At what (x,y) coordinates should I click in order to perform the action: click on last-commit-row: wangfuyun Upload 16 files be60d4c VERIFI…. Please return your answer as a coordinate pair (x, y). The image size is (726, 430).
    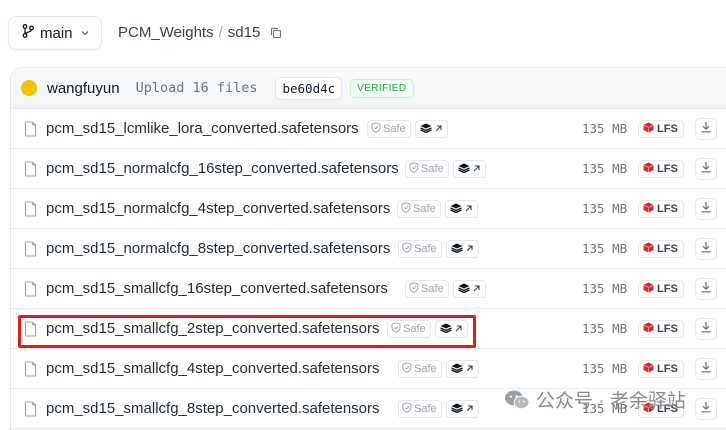
    Looking at the image, I should click on (368, 88).